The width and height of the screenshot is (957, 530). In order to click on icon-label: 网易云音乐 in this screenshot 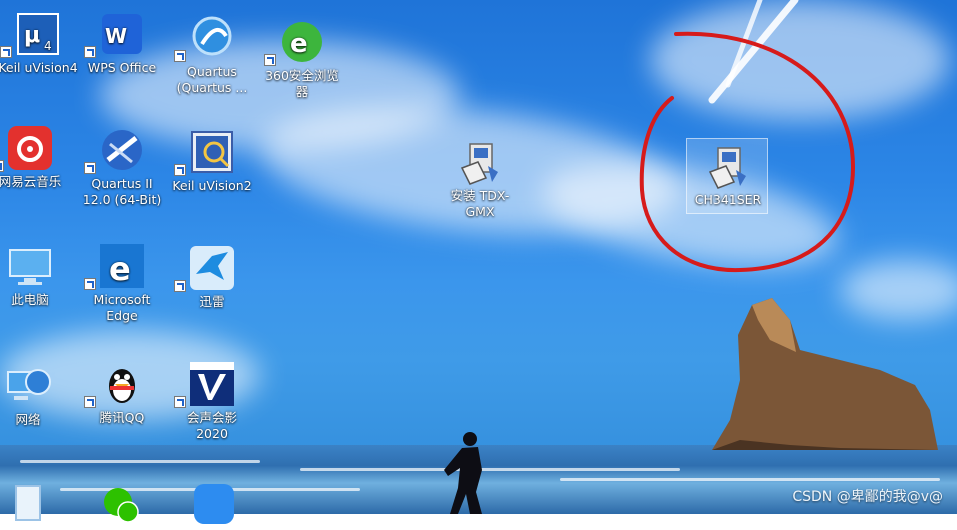, I will do `click(31, 181)`.